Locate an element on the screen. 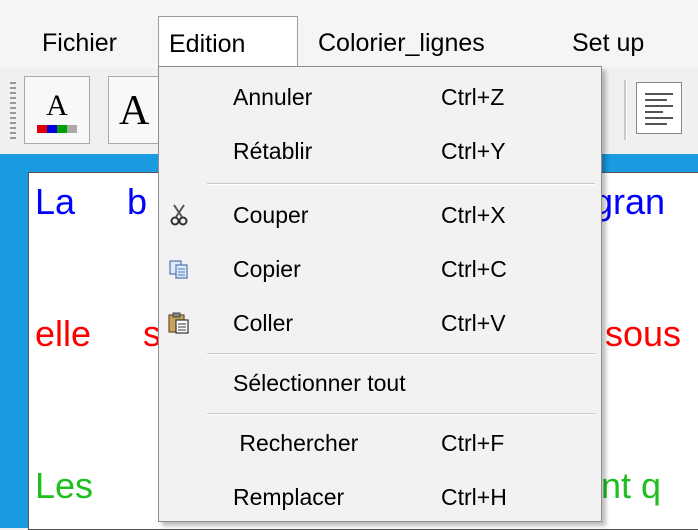  menu-set-up: Set up is located at coordinates (608, 42).